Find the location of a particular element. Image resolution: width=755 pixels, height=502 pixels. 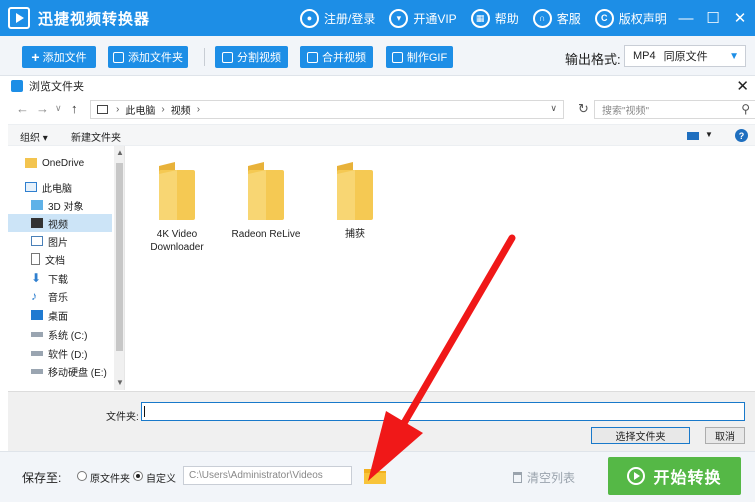

start-convert-button: 开始转换 is located at coordinates (674, 476).